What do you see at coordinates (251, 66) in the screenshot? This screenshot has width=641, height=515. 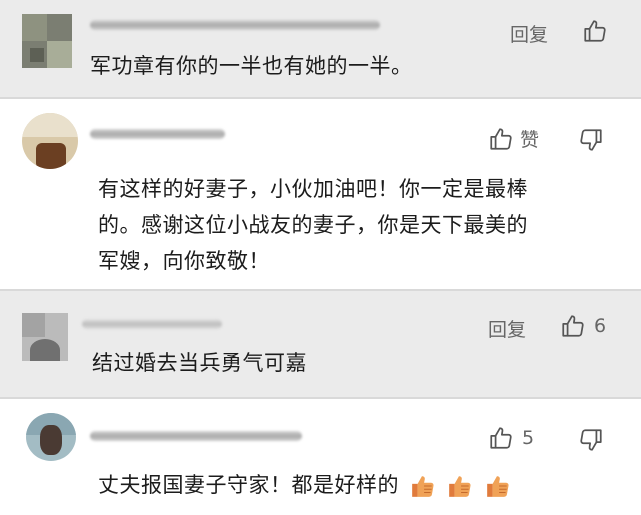 I see `comment-text: 军功章有你的一半也有她的一半。` at bounding box center [251, 66].